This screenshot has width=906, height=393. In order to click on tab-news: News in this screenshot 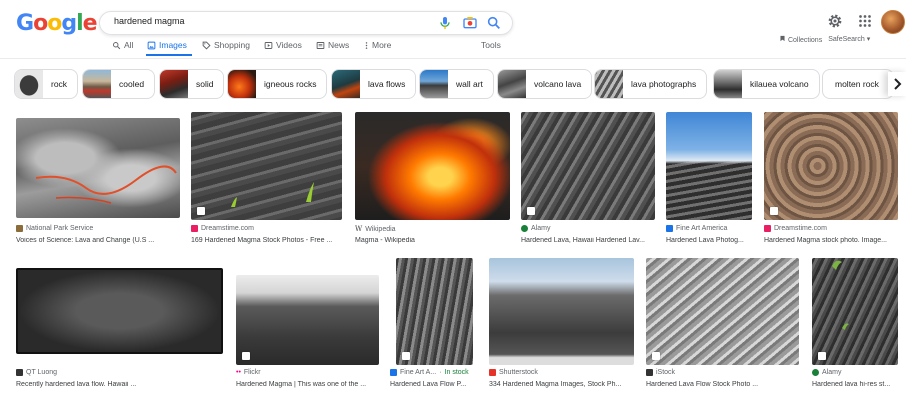, I will do `click(332, 45)`.